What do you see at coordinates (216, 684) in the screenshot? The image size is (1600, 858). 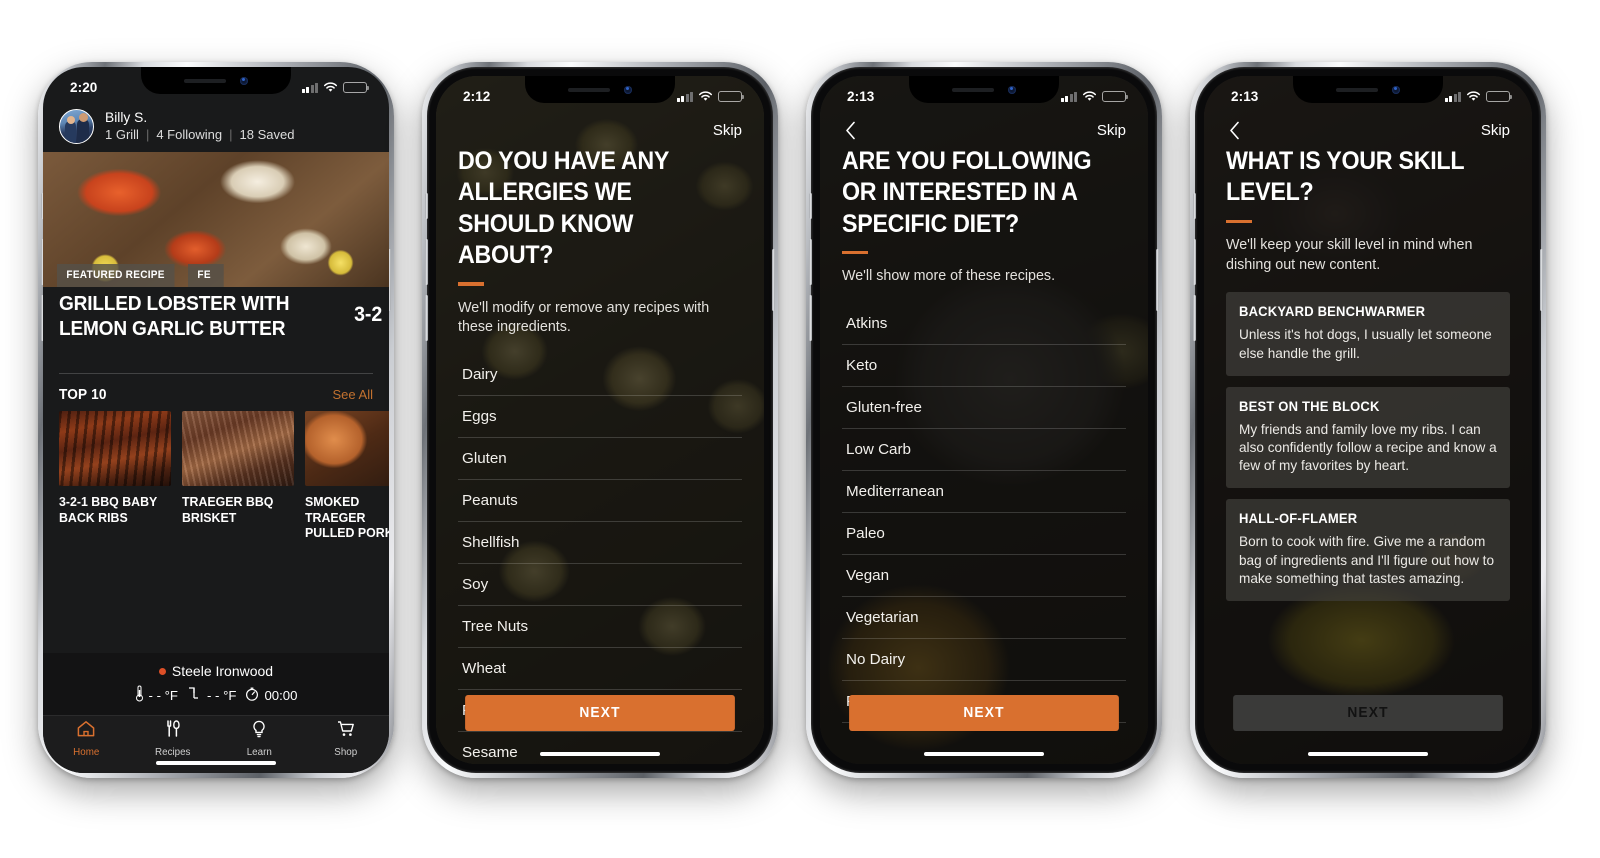 I see `grill-status-bar: Steele Ironwood - - °F - - °F 00:00` at bounding box center [216, 684].